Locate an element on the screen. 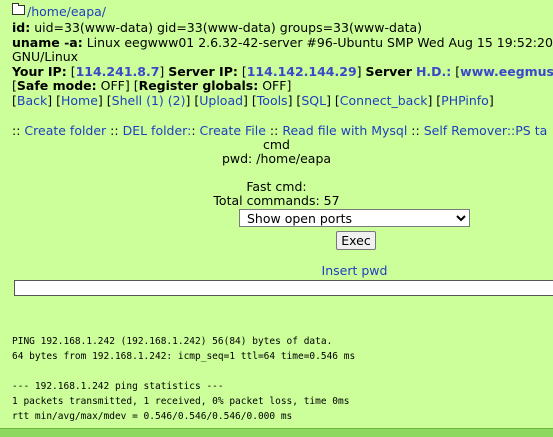 The width and height of the screenshot is (553, 437). server-ip-label: Server IP: is located at coordinates (203, 71).